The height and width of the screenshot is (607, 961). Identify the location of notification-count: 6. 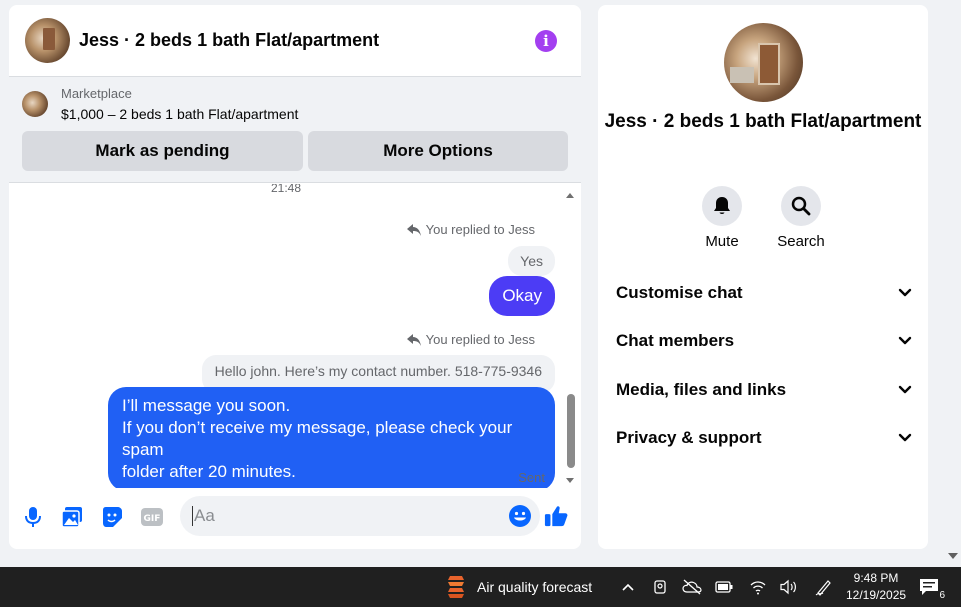
(942, 595).